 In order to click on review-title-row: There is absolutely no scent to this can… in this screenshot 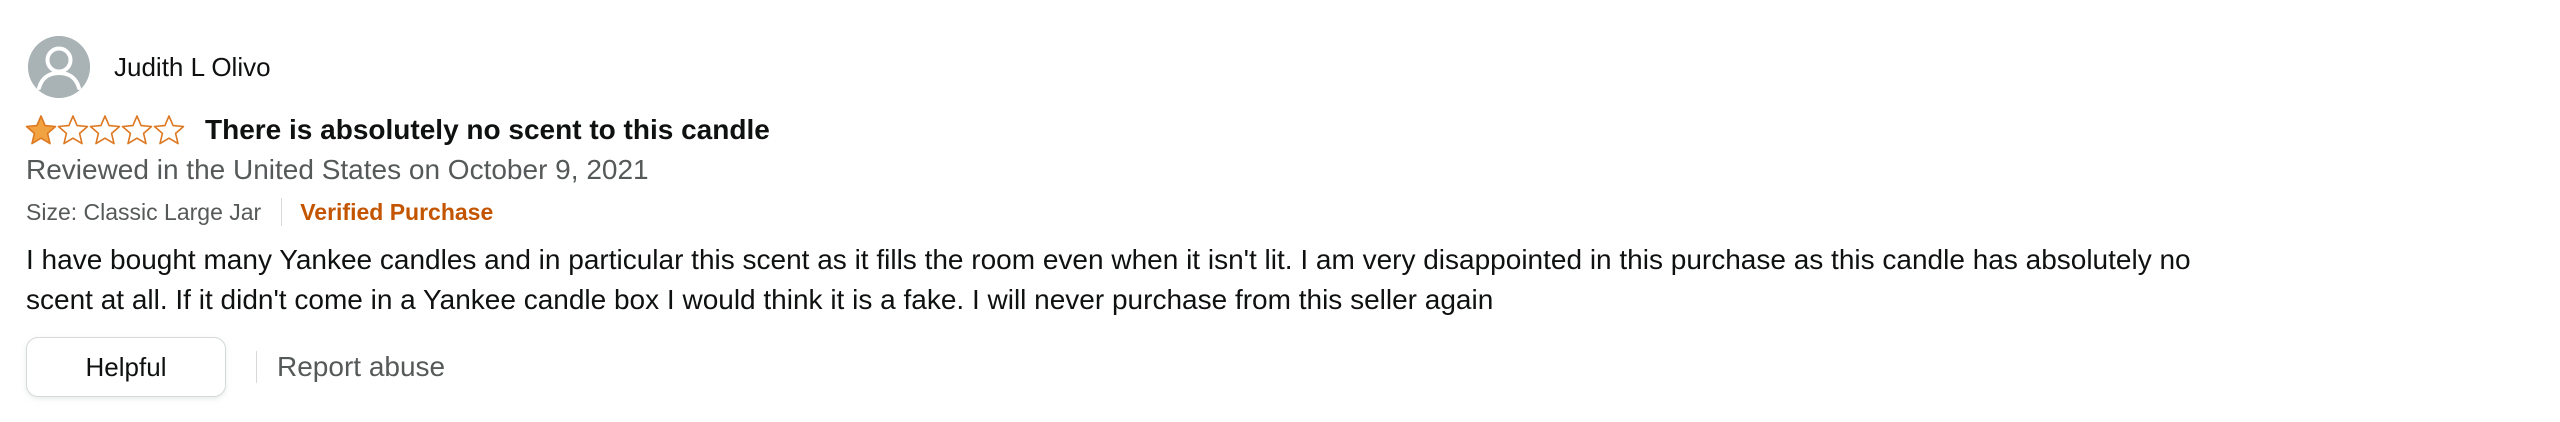, I will do `click(397, 130)`.